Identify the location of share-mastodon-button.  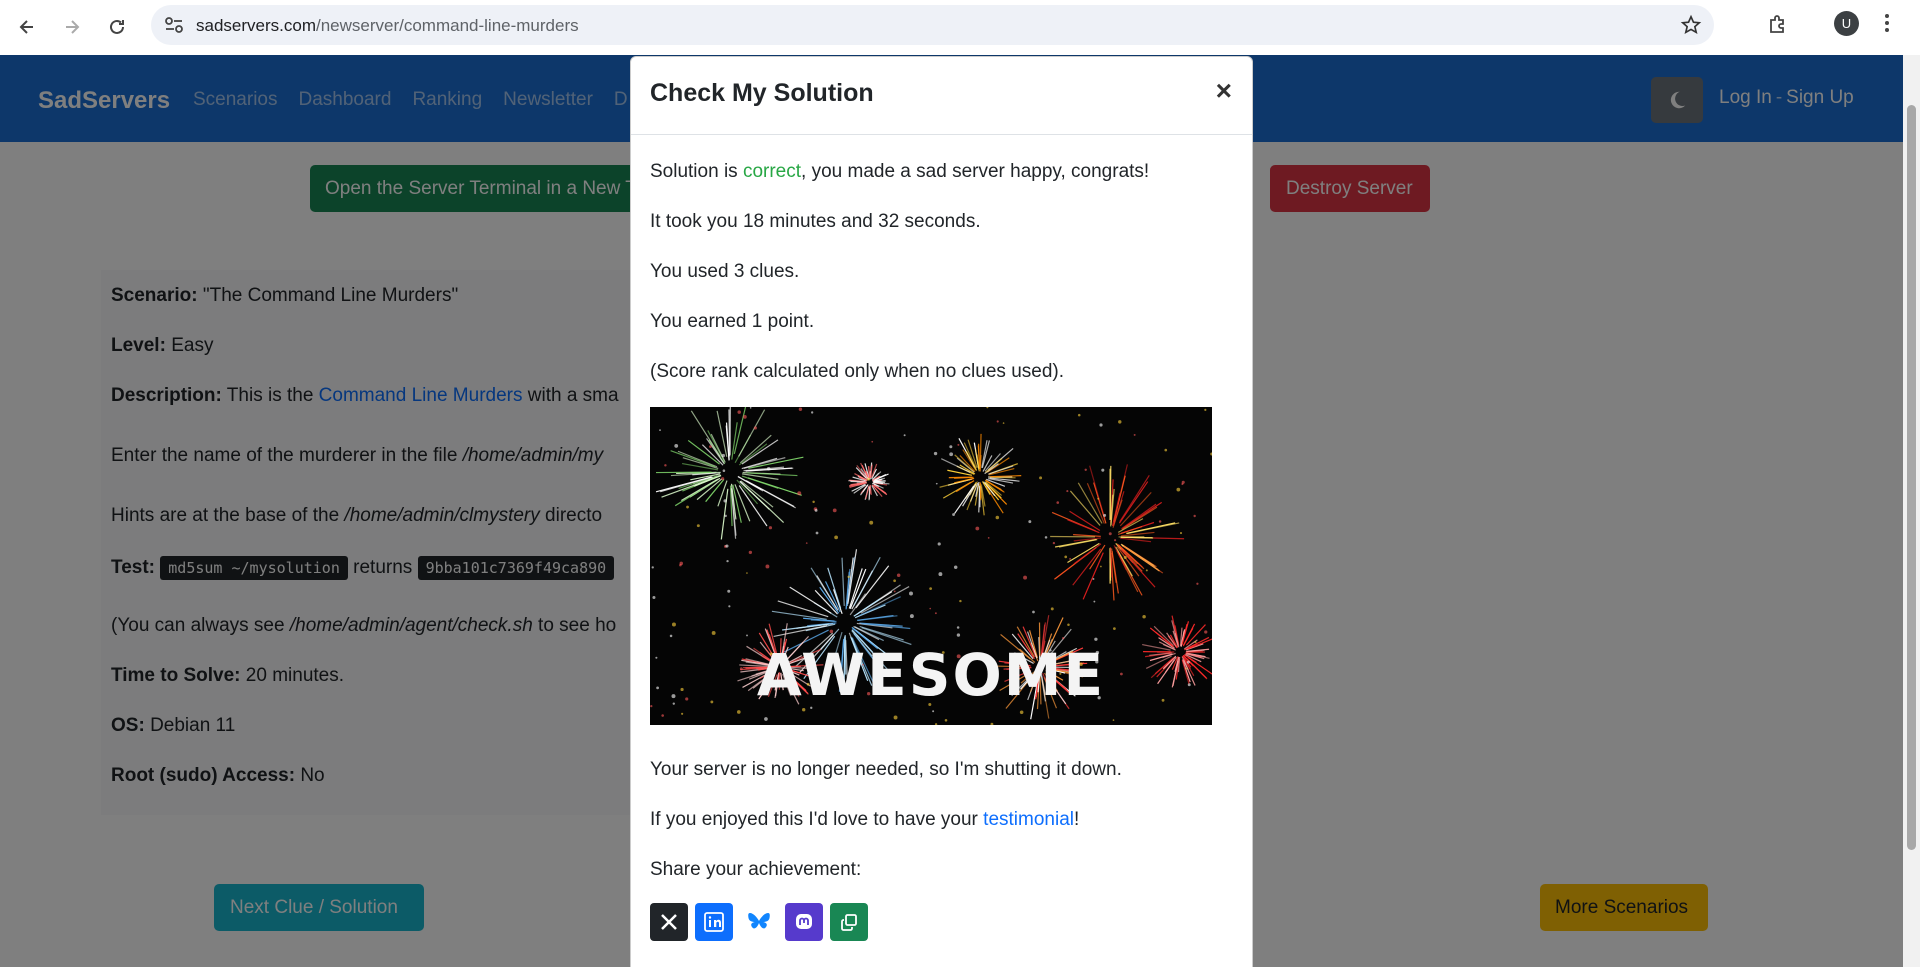
(804, 922).